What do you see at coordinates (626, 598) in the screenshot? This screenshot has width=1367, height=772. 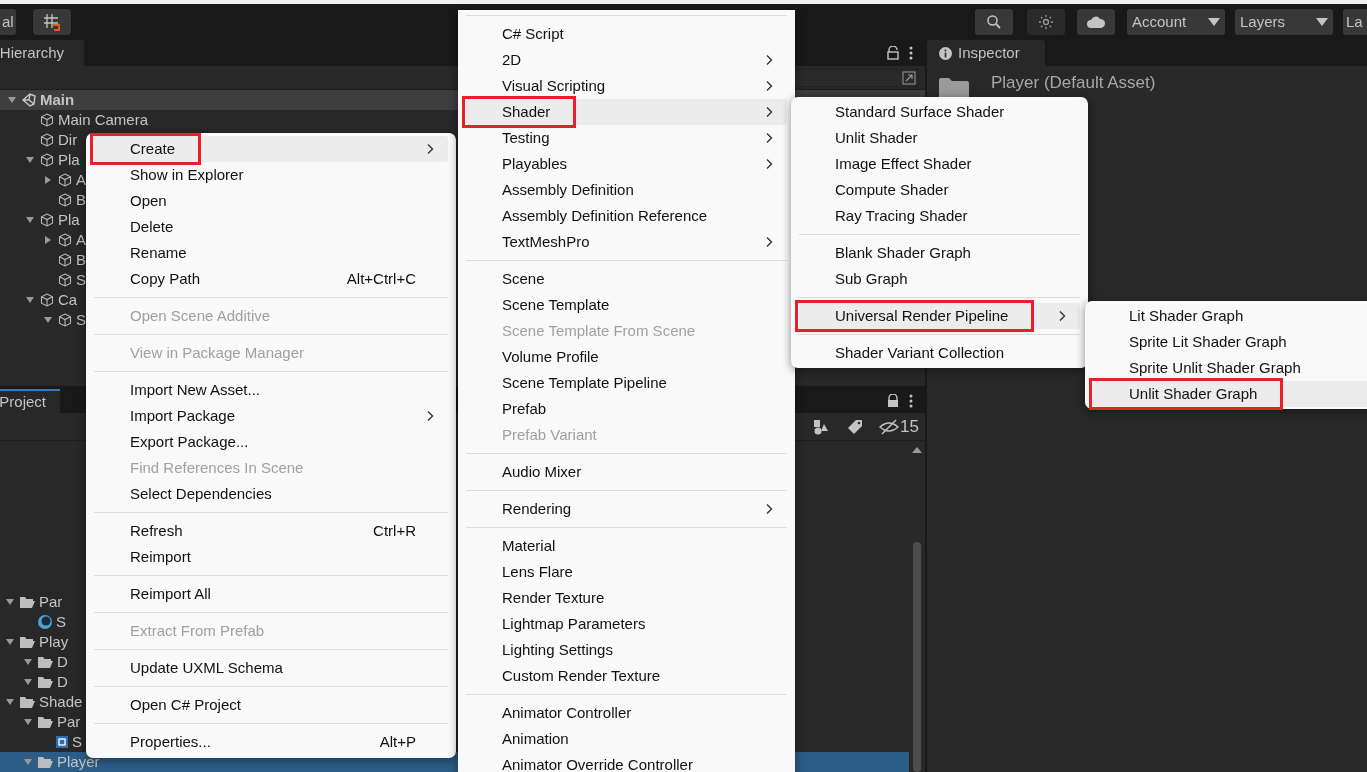 I see `menu-item: Render Texture` at bounding box center [626, 598].